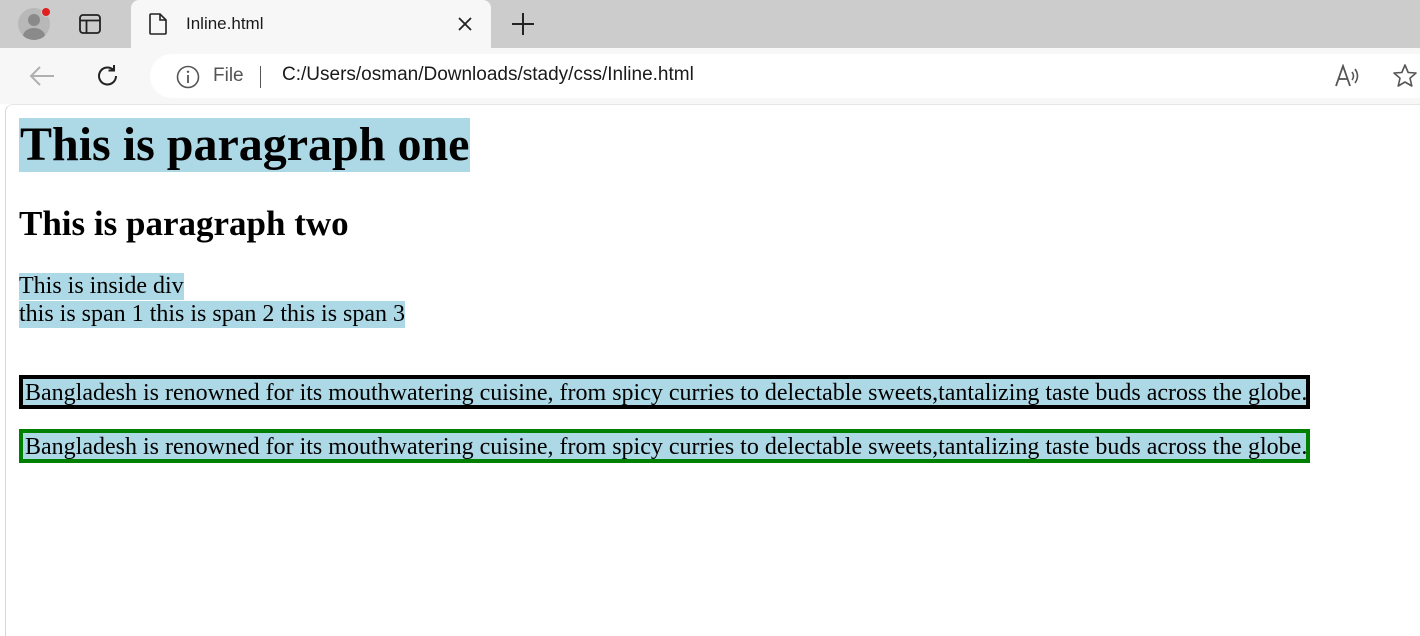  I want to click on refresh-icon, so click(107, 75).